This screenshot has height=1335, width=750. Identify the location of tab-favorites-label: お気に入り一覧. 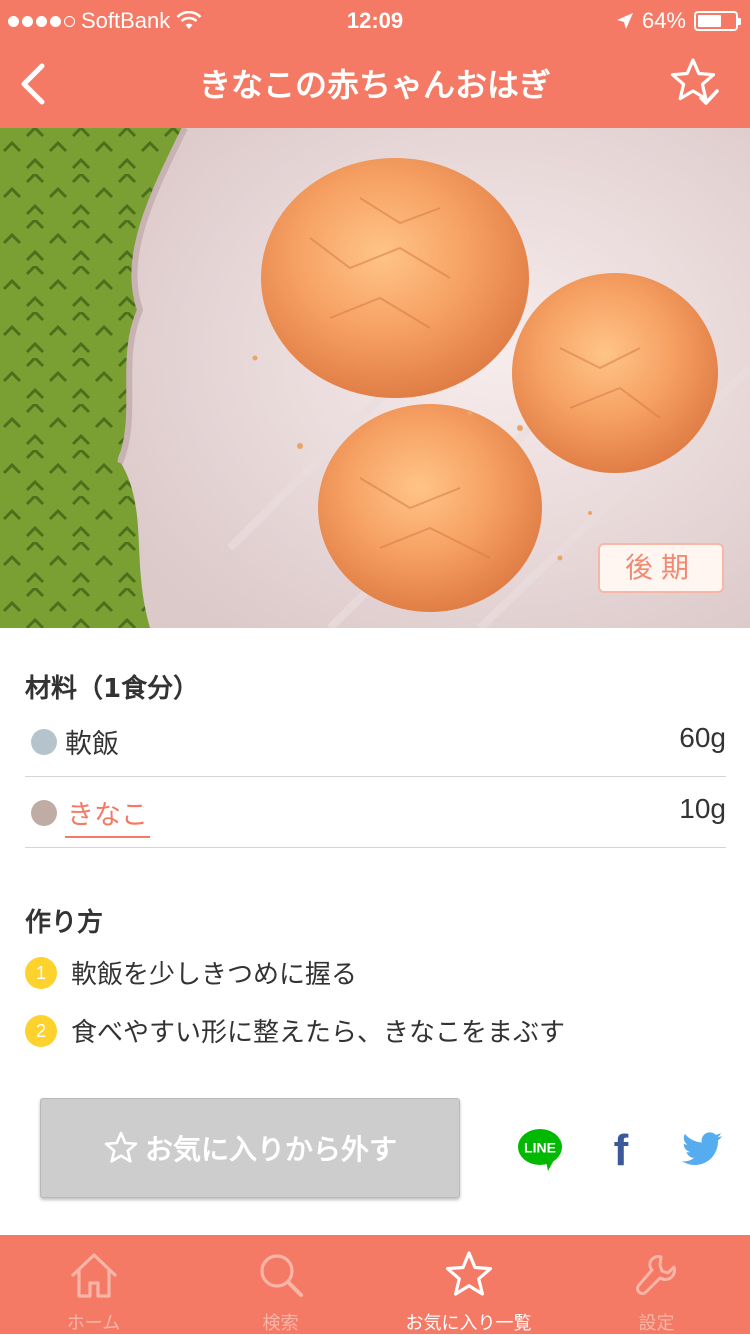
(468, 1323).